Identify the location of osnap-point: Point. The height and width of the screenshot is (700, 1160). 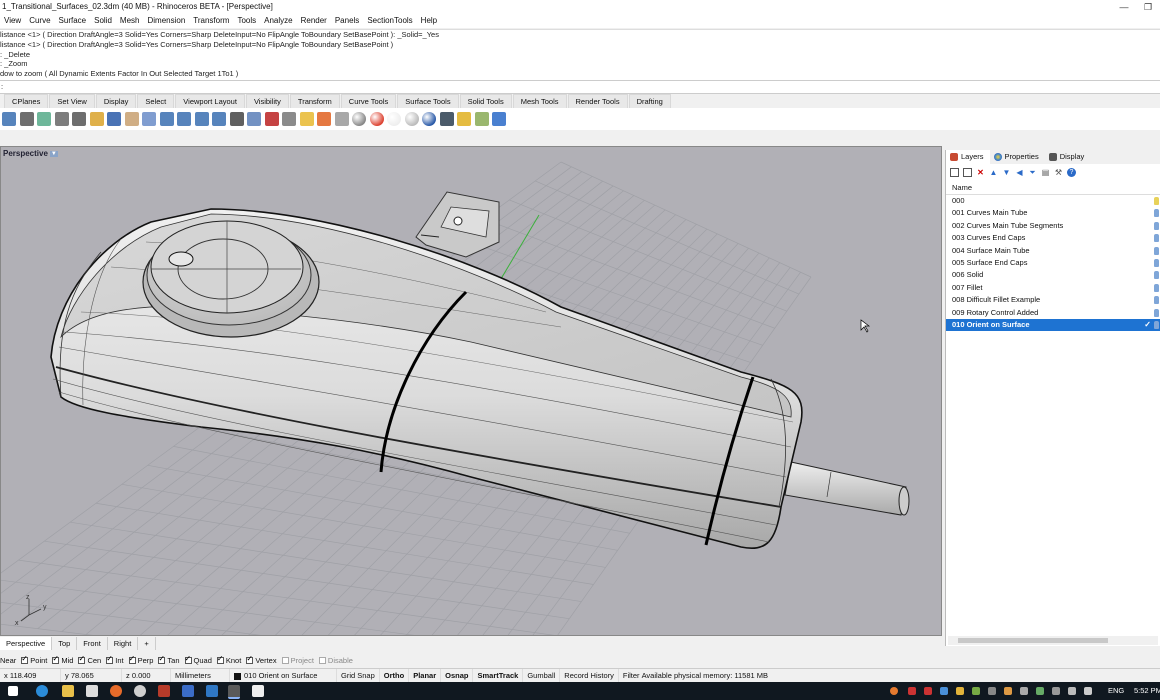
(34, 659).